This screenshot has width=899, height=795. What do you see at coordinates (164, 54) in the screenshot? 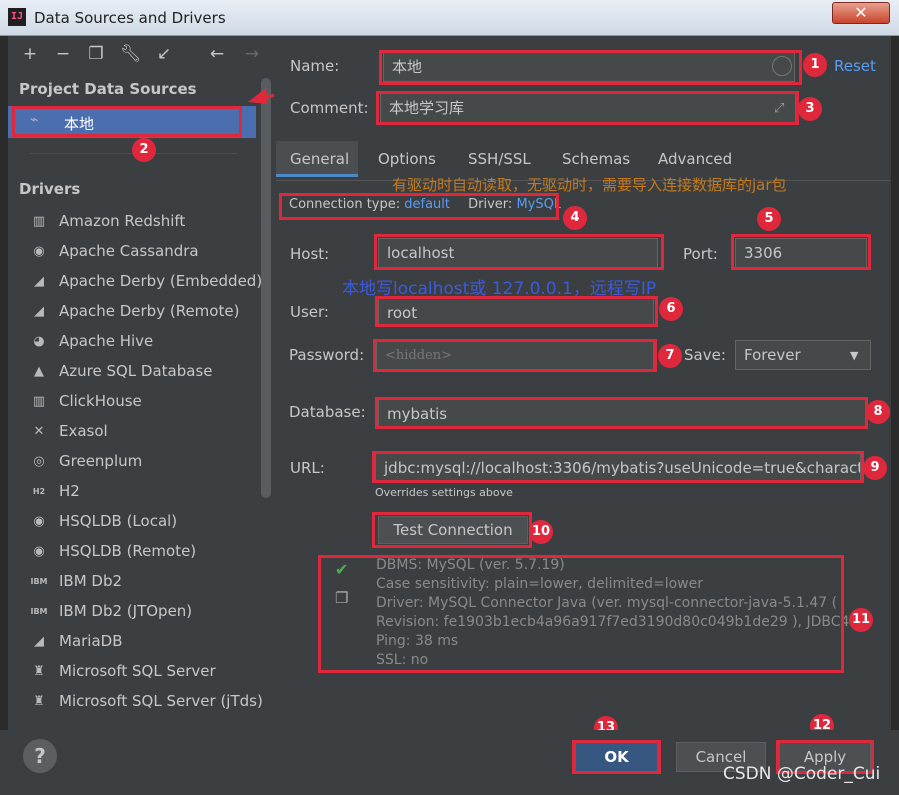
I see `import-icon: ↙` at bounding box center [164, 54].